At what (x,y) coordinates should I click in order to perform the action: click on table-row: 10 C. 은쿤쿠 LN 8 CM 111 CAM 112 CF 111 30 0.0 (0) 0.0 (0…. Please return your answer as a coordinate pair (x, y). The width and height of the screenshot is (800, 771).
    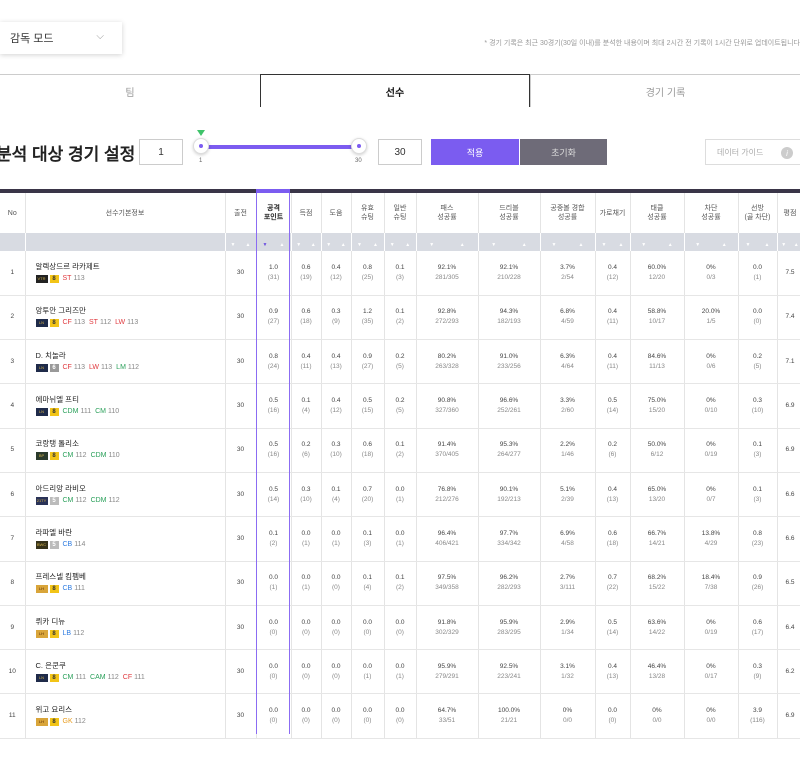
    Looking at the image, I should click on (400, 672).